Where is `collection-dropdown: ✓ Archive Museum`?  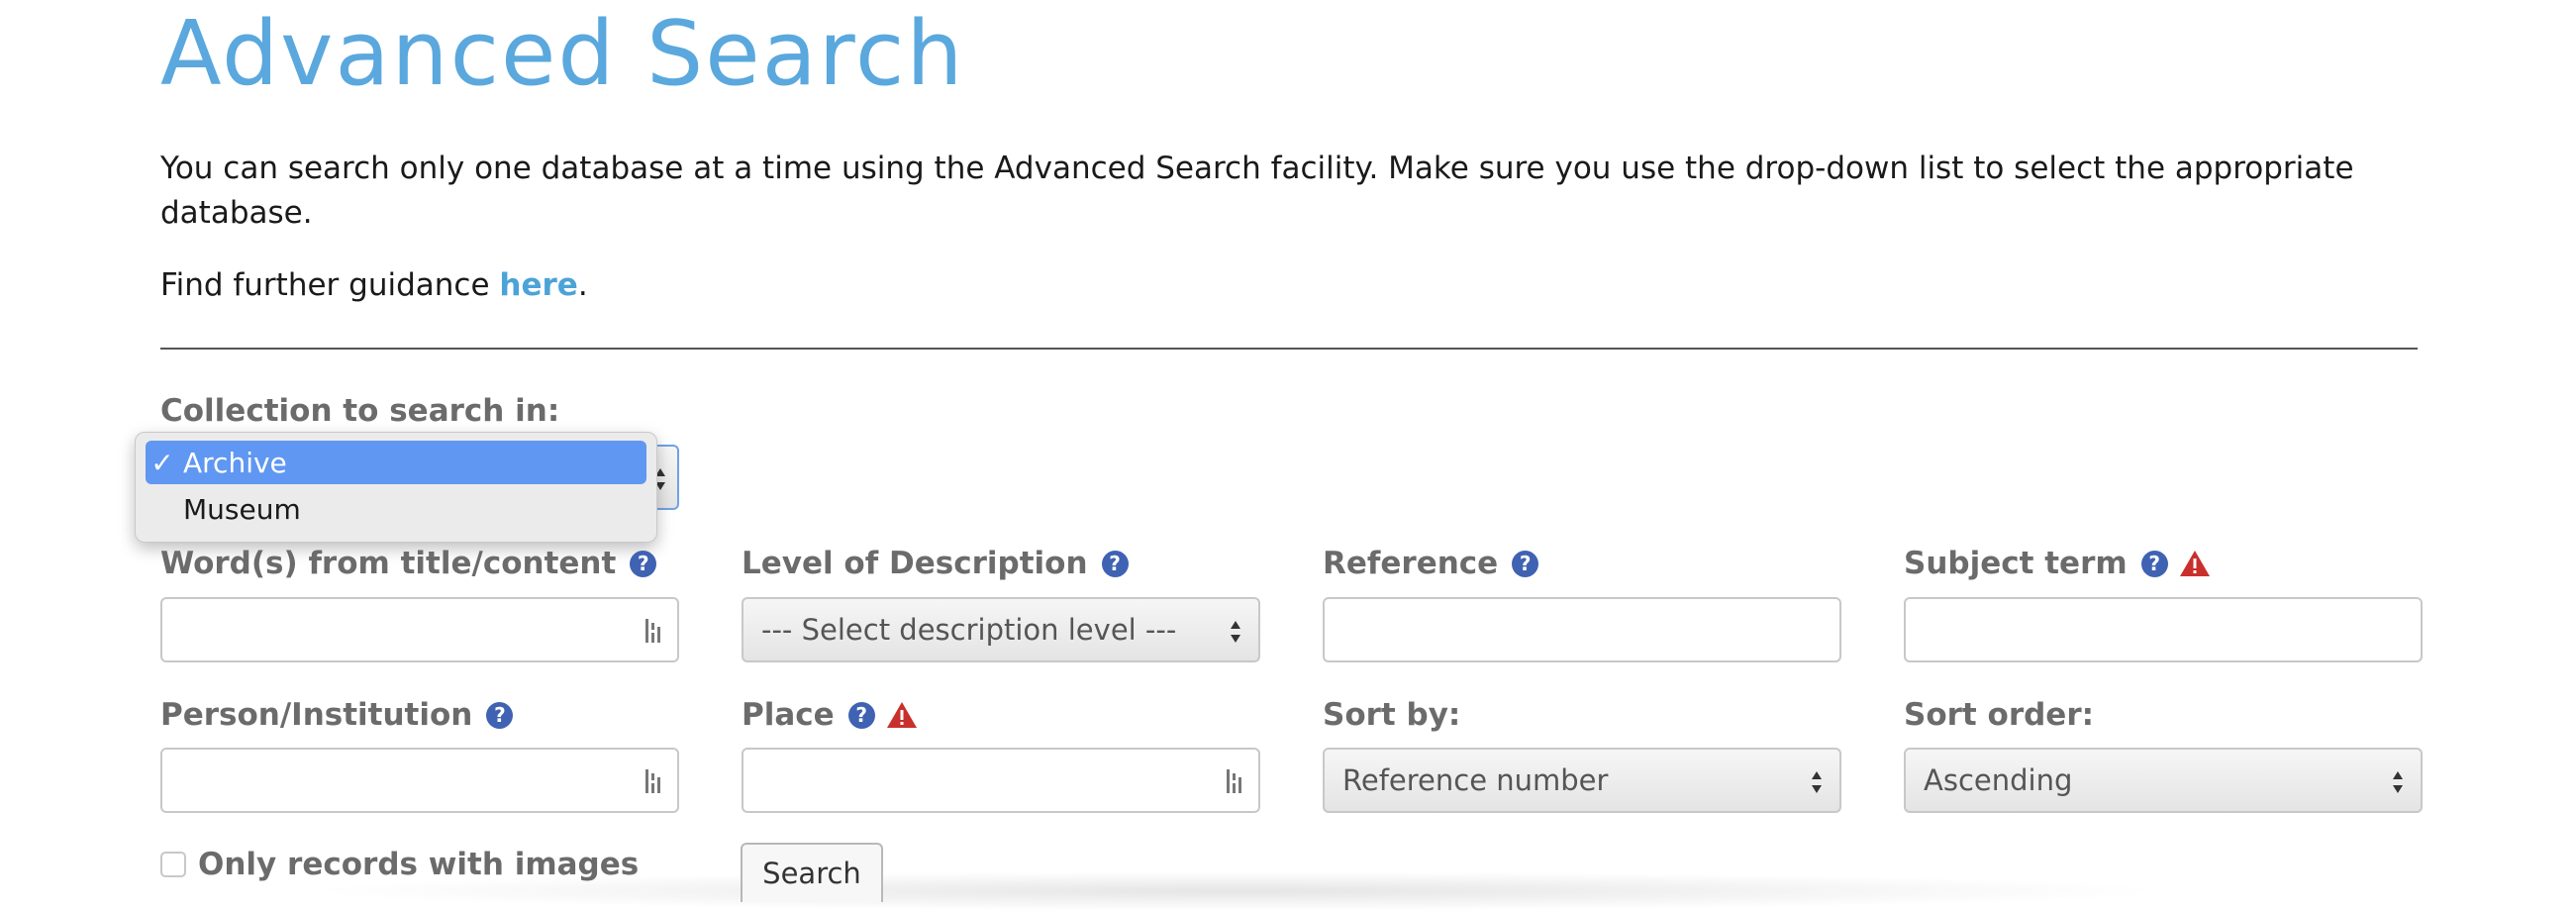 collection-dropdown: ✓ Archive Museum is located at coordinates (396, 488).